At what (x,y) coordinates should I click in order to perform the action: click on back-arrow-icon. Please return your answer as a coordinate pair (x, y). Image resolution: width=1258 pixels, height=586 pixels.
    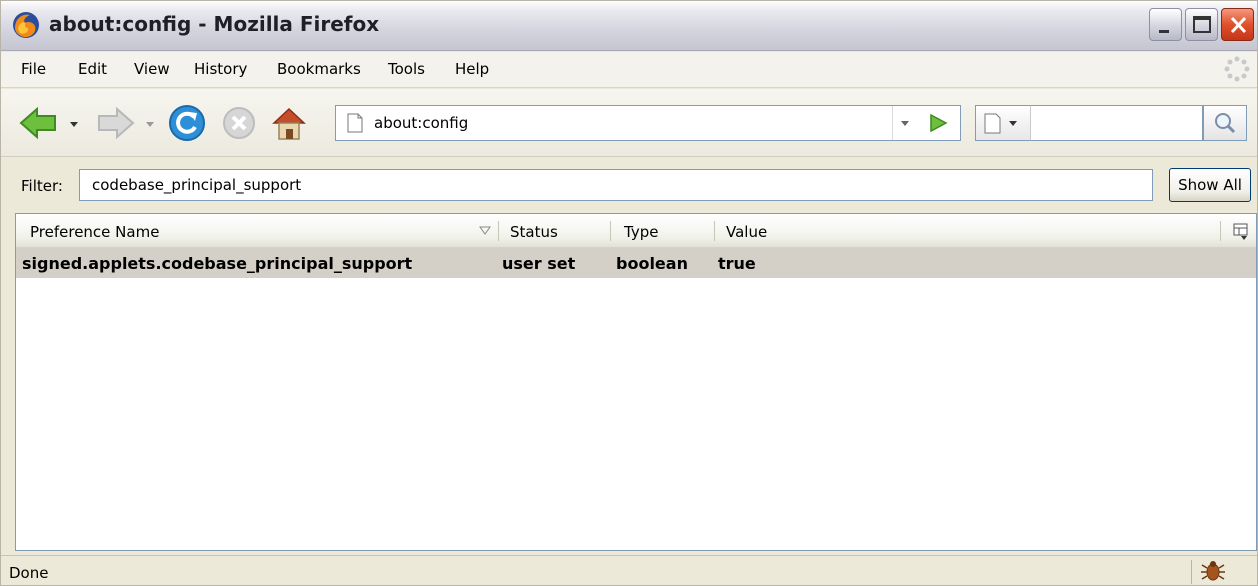
    Looking at the image, I should click on (39, 123).